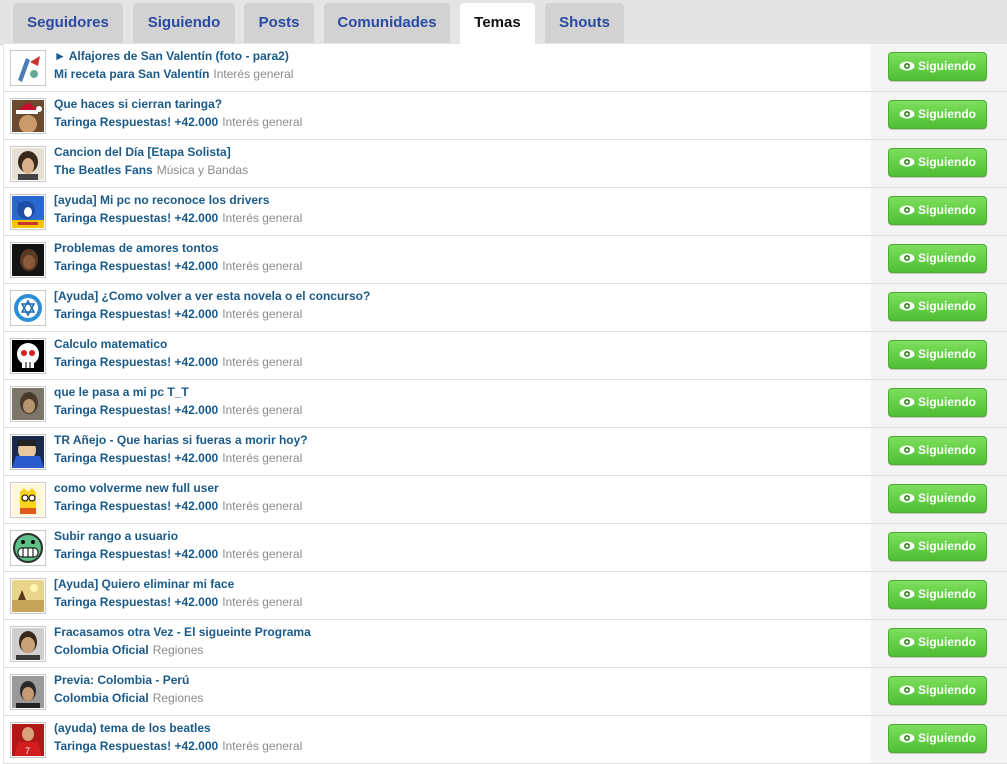  I want to click on topic-title-link: (ayuda) tema de los beatles, so click(132, 728).